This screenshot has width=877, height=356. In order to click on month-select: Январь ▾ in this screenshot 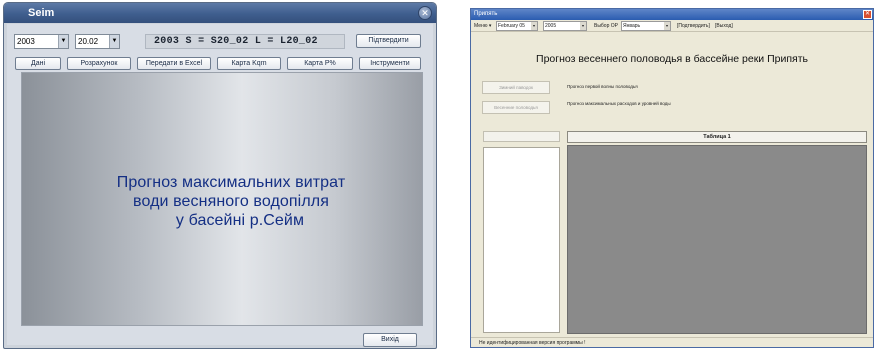, I will do `click(646, 26)`.